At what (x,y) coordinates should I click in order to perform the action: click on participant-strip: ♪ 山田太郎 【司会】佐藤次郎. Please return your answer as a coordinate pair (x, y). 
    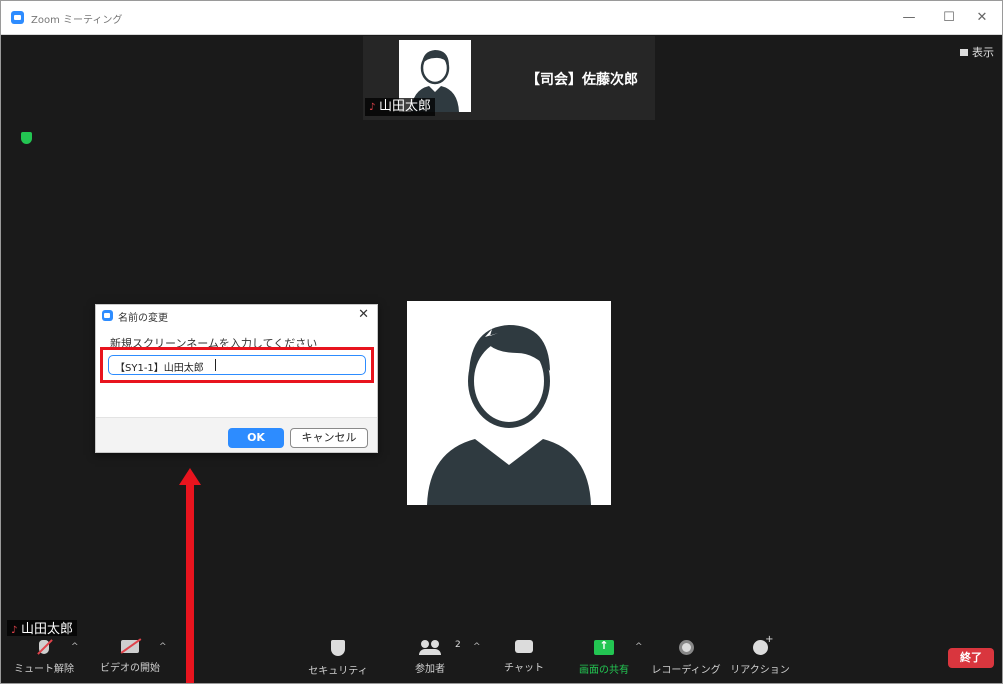
    Looking at the image, I should click on (509, 78).